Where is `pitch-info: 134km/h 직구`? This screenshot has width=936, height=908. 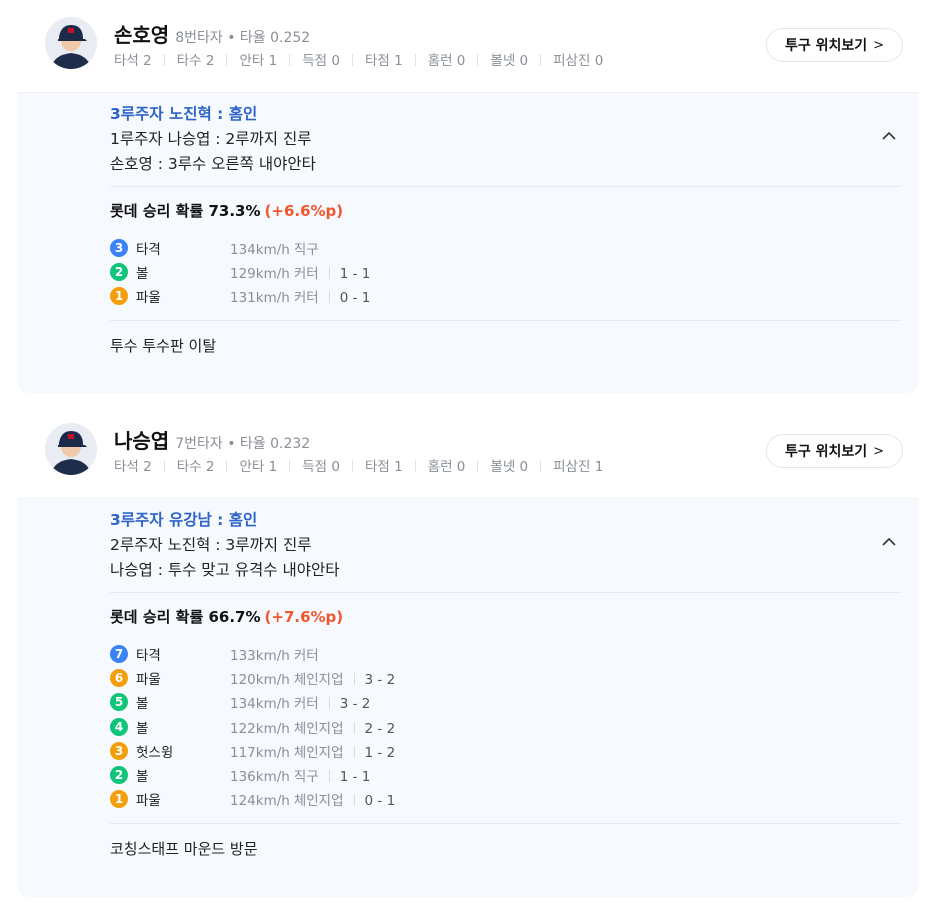
pitch-info: 134km/h 직구 is located at coordinates (274, 248).